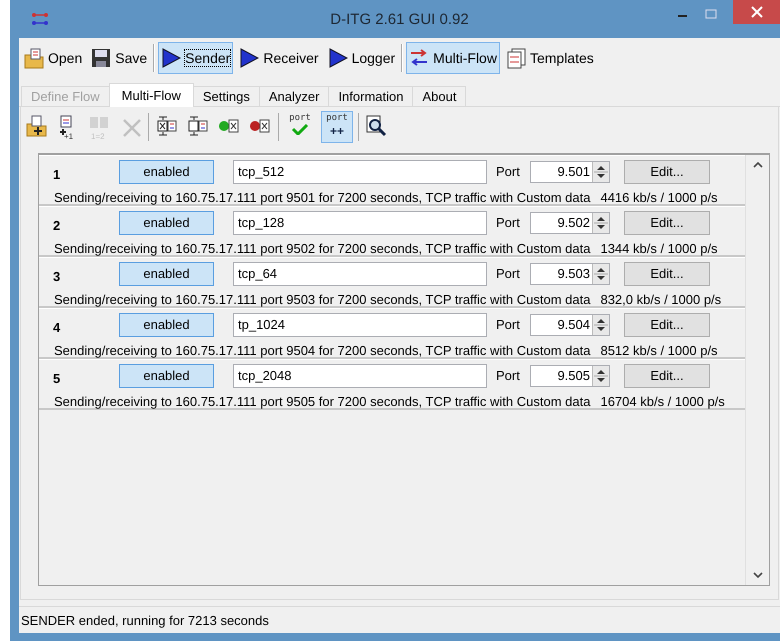 The image size is (780, 641). I want to click on flow-description: Sending/receiving to 160.75.17.111 port 9502 for 7200 seconds, TCP traffic with Custom data, so click(322, 248).